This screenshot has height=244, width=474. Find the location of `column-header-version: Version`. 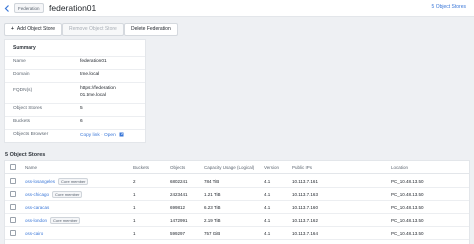

column-header-version: Version is located at coordinates (271, 167).